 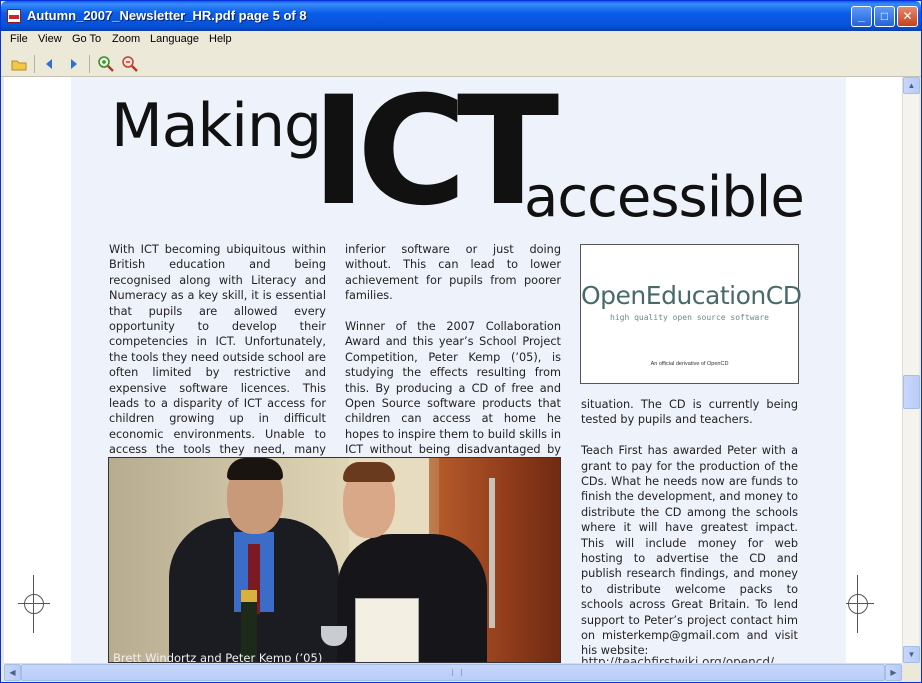 What do you see at coordinates (220, 39) in the screenshot?
I see `menu-help: Help` at bounding box center [220, 39].